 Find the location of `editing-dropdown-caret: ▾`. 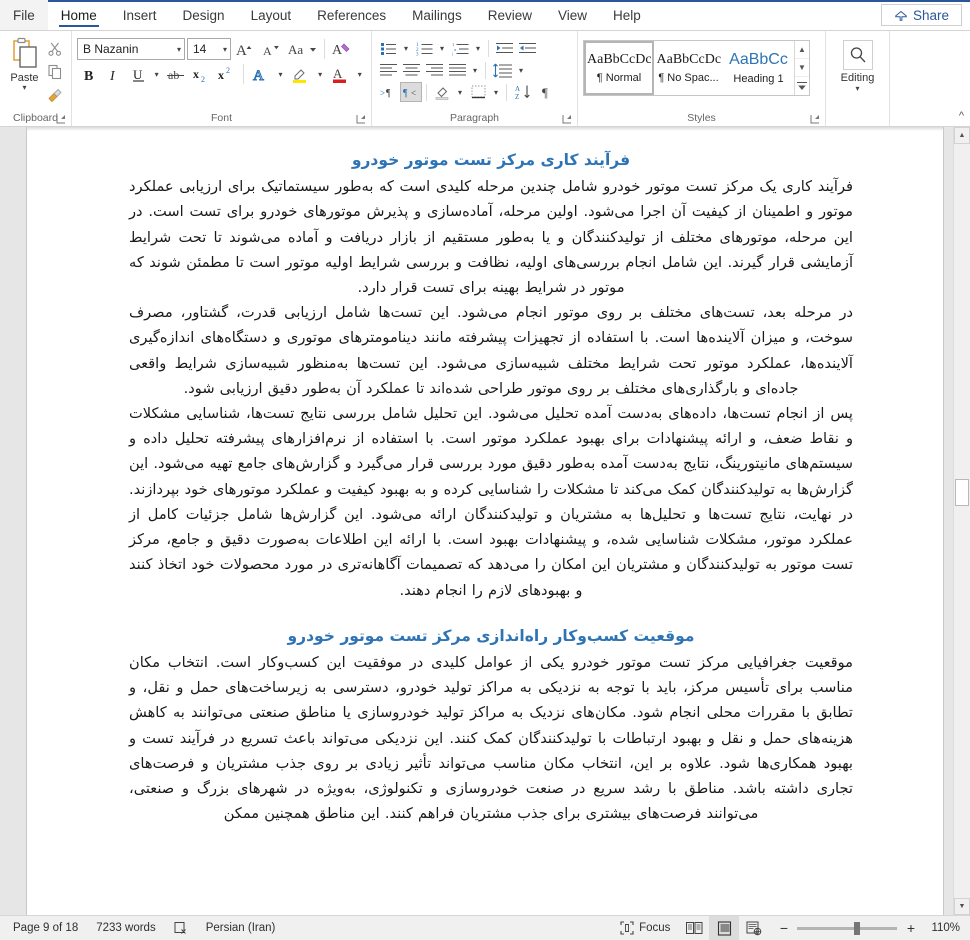

editing-dropdown-caret: ▾ is located at coordinates (857, 88).